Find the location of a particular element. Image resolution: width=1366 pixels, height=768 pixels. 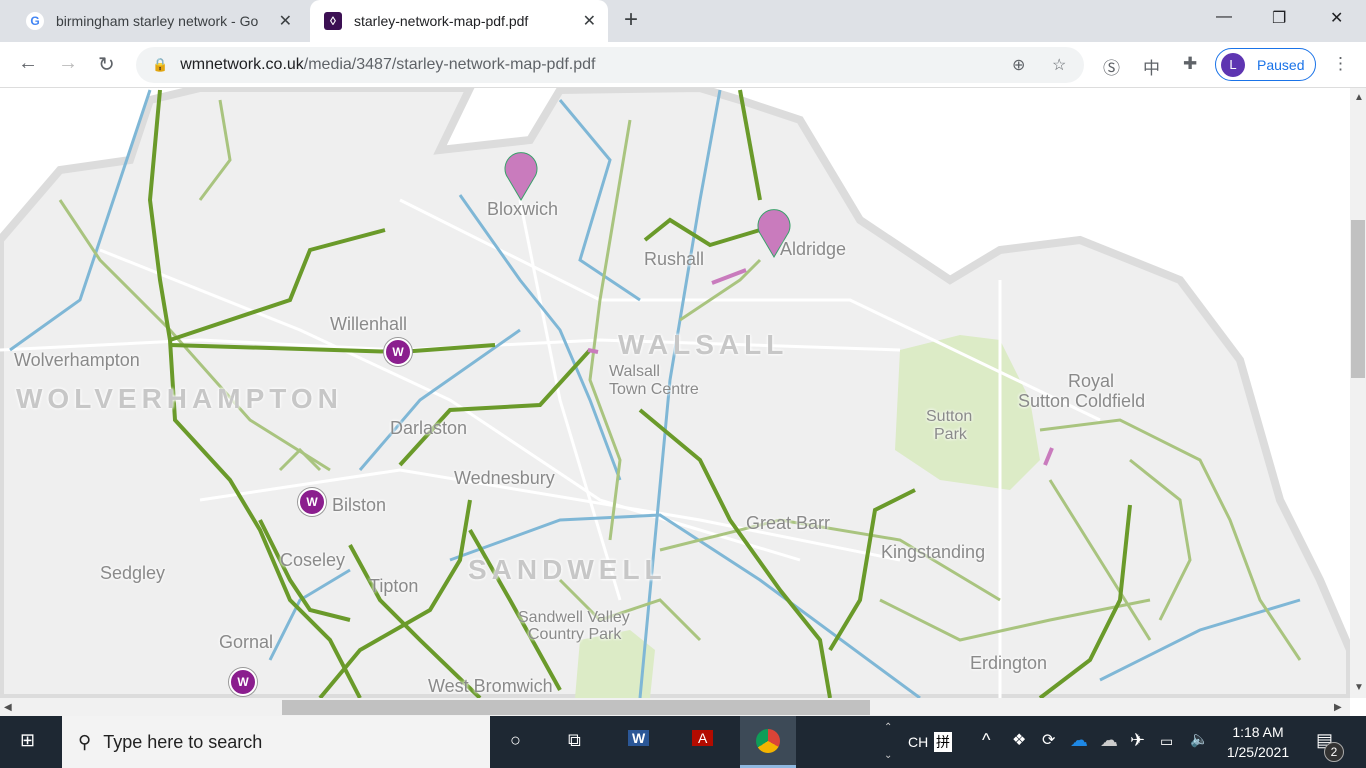

place-label: Erdington is located at coordinates (1009, 663).